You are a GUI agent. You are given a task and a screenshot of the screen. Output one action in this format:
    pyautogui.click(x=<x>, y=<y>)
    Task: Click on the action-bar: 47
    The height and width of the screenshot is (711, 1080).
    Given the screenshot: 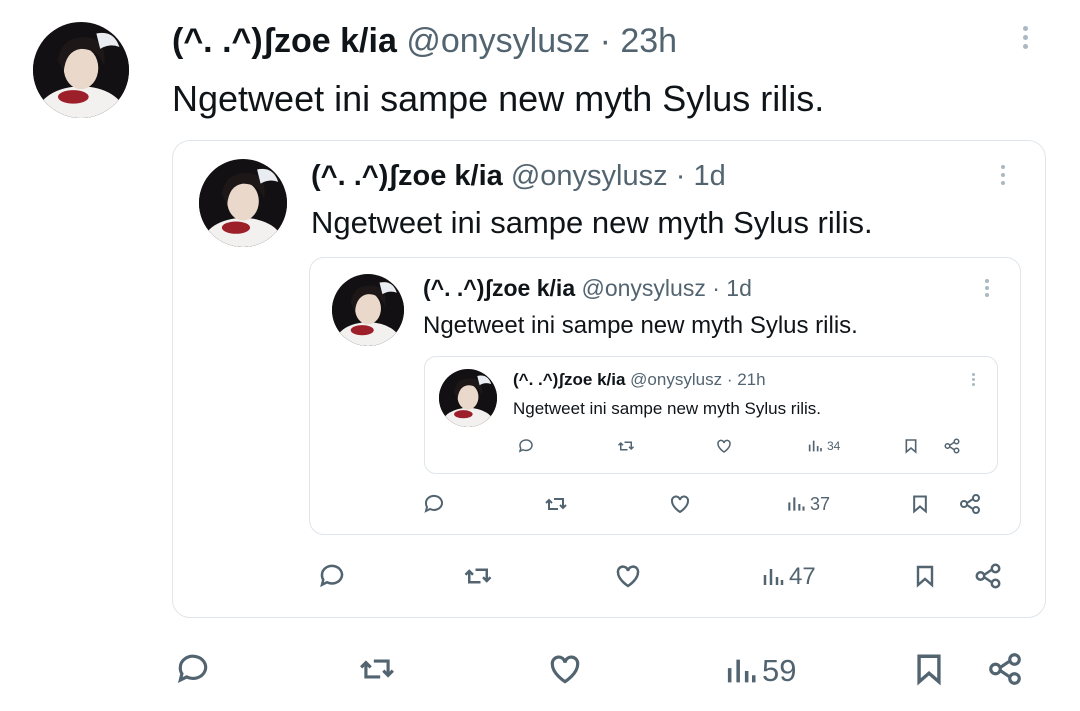 What is the action you would take?
    pyautogui.click(x=609, y=577)
    